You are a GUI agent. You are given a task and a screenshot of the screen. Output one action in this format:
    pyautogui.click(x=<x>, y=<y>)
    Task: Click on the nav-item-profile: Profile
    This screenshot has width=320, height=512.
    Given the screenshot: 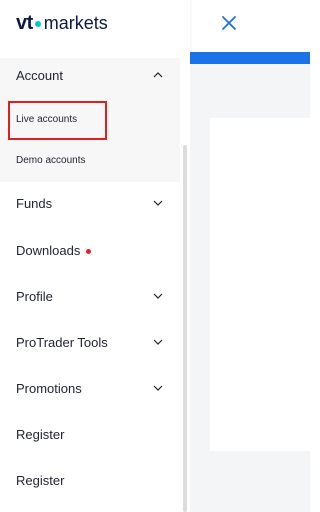 What is the action you would take?
    pyautogui.click(x=90, y=296)
    